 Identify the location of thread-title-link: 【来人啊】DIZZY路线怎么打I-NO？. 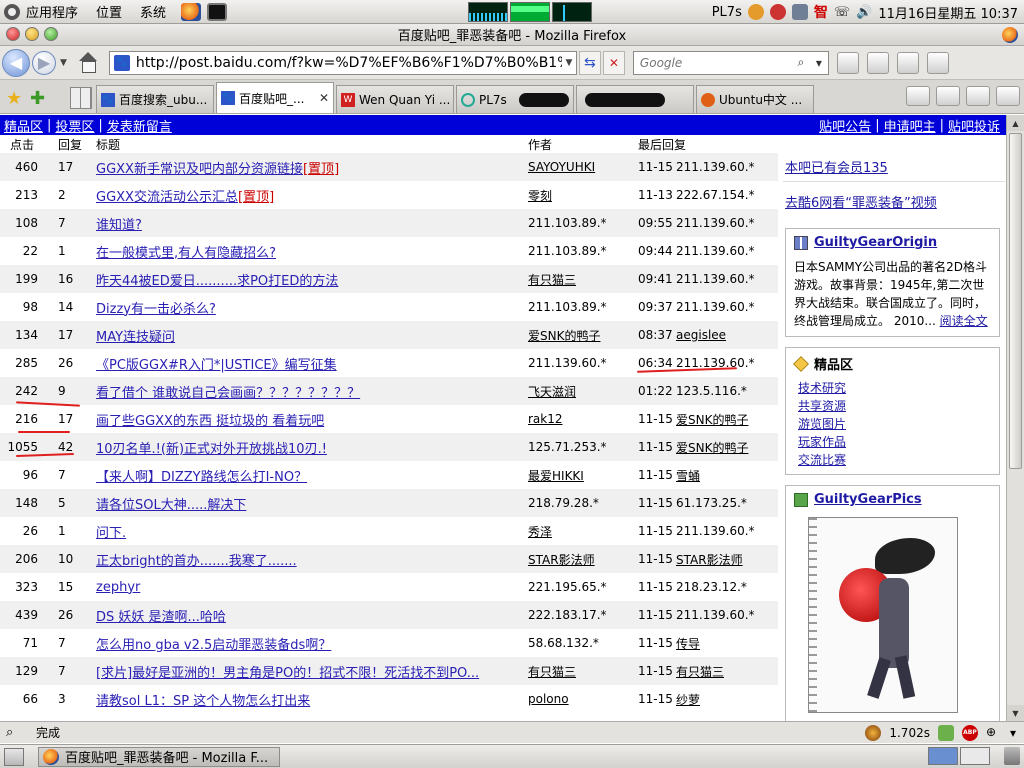
(312, 475).